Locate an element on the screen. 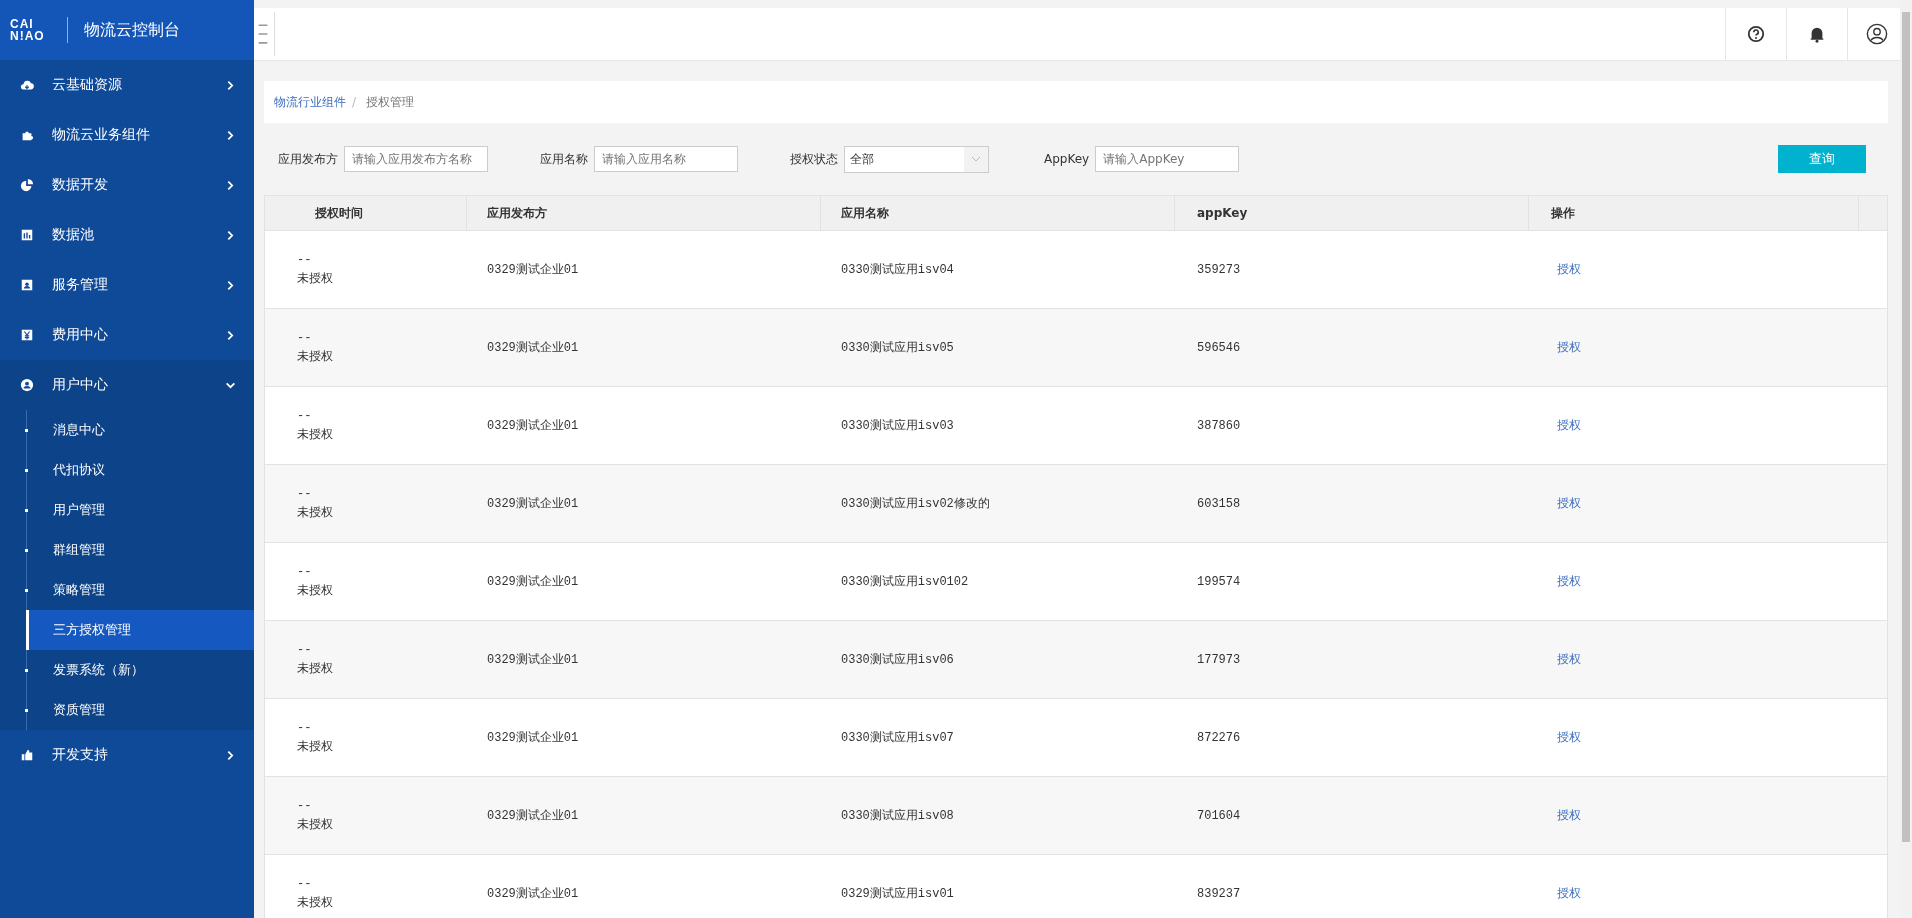  sidebar-subitem: 群组管理 is located at coordinates (140, 550).